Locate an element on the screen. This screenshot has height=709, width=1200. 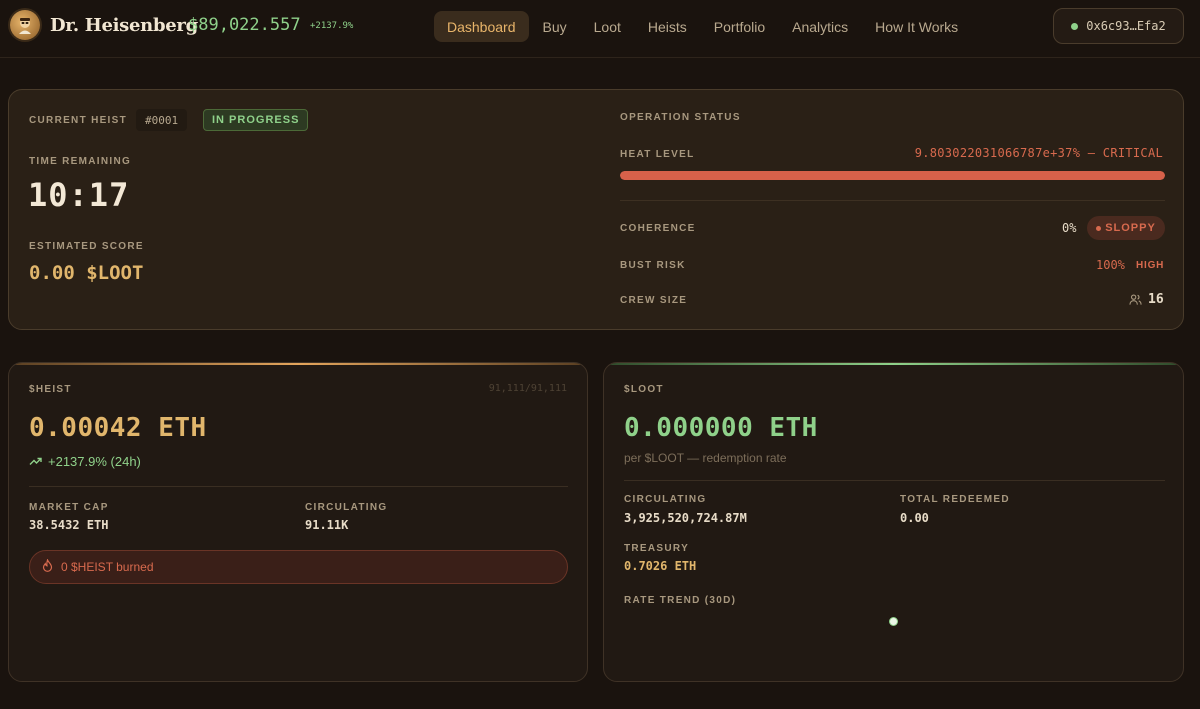
total-redeemed-value: 0.00 is located at coordinates (914, 518).